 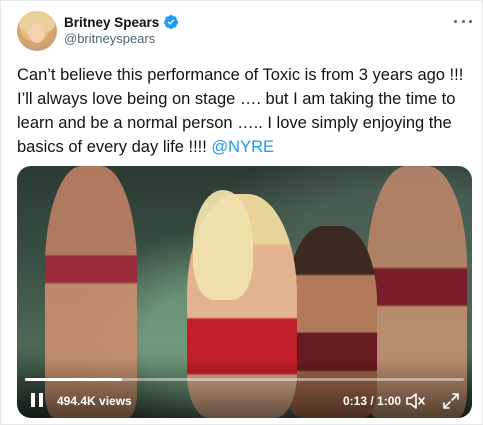 What do you see at coordinates (451, 401) in the screenshot?
I see `fullscreen-icon` at bounding box center [451, 401].